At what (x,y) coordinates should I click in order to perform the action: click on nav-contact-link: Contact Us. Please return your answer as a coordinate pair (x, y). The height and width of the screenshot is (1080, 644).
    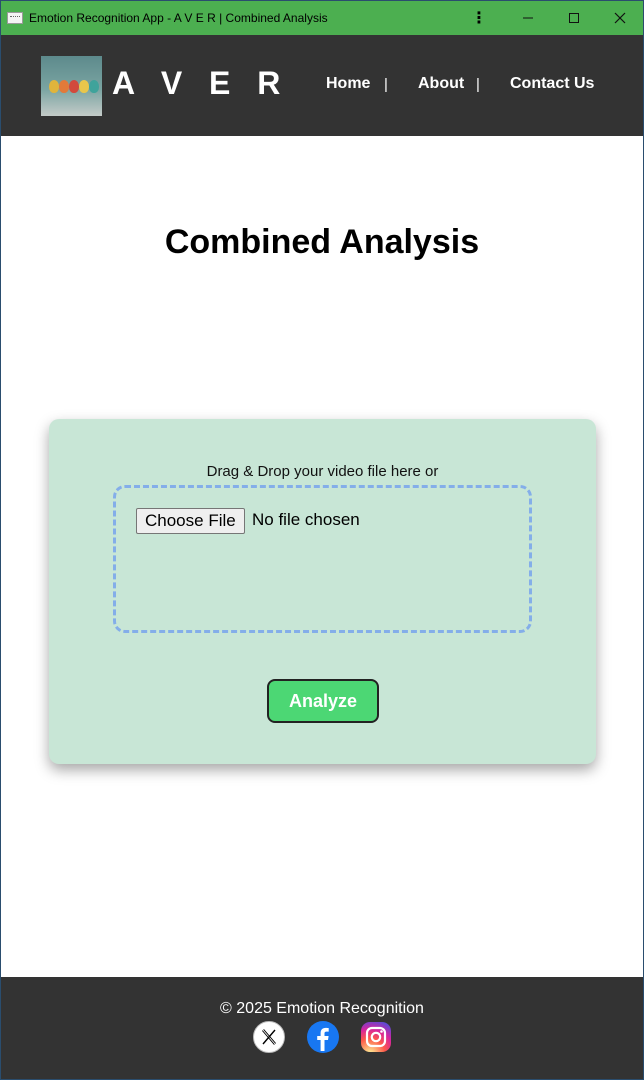
    Looking at the image, I should click on (552, 84).